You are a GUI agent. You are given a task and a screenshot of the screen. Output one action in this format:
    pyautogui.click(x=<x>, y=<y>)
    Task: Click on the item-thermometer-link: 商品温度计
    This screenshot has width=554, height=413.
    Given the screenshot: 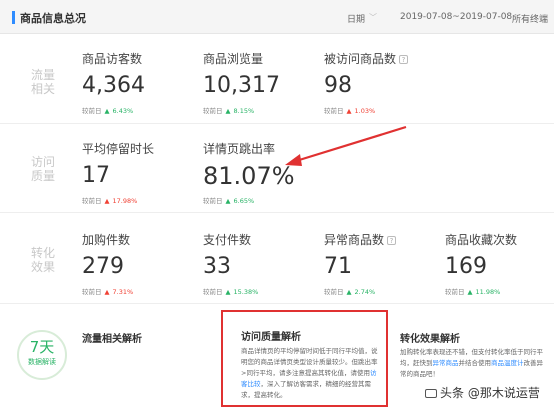 What is the action you would take?
    pyautogui.click(x=507, y=363)
    